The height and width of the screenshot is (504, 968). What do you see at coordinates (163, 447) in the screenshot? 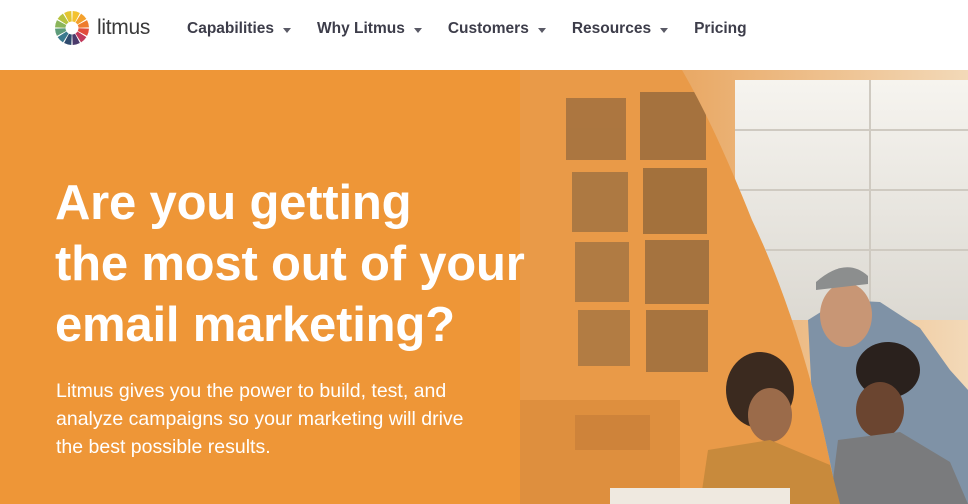
I see `subcopy-line: the best possible results.` at bounding box center [163, 447].